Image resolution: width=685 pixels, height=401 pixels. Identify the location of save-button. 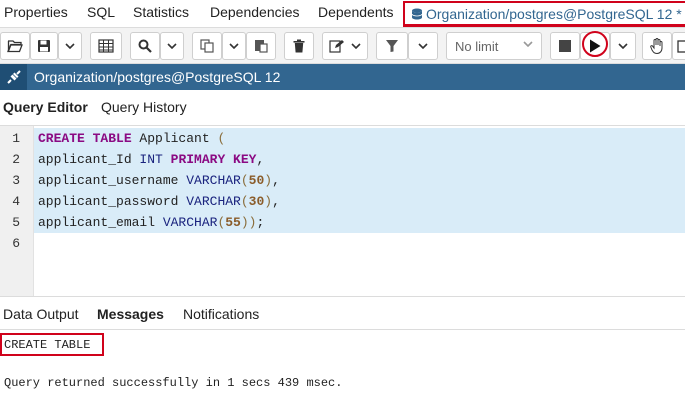
(44, 46).